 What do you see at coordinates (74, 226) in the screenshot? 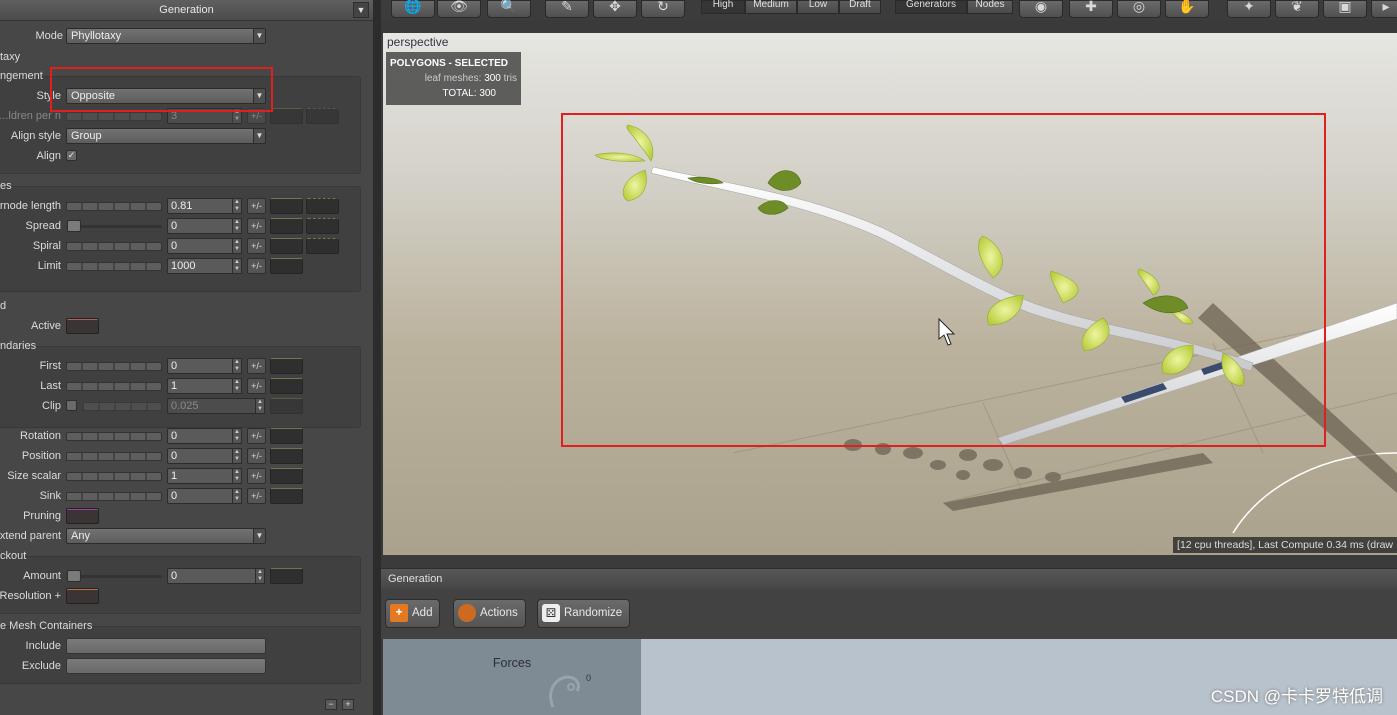
I see `spread-slider-handle` at bounding box center [74, 226].